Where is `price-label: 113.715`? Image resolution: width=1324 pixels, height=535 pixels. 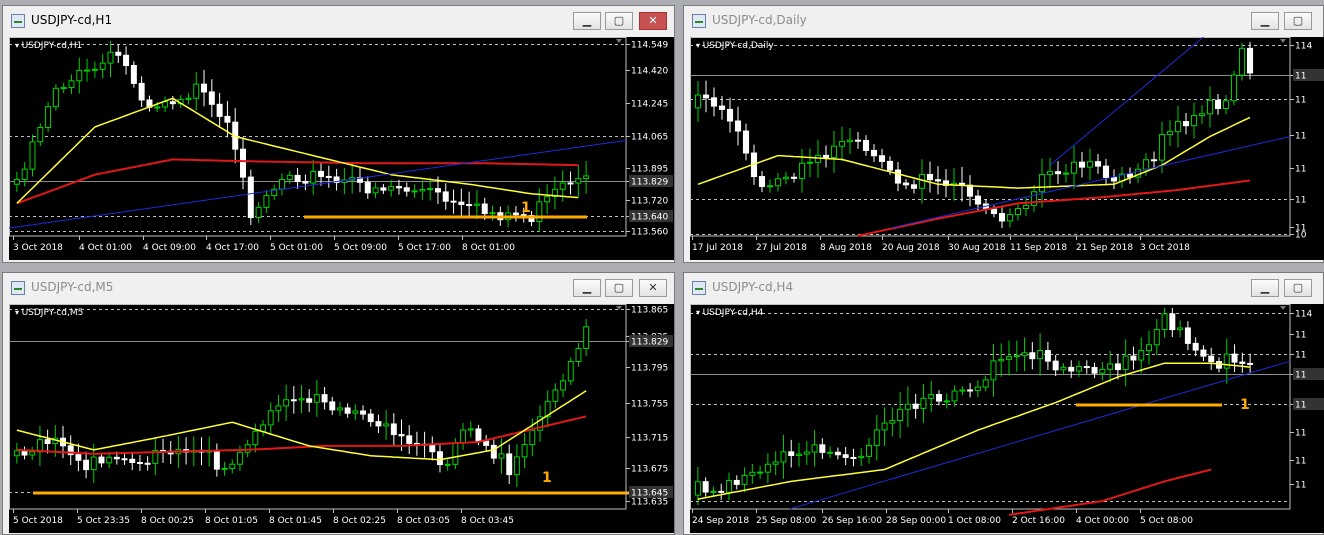
price-label: 113.715 is located at coordinates (649, 439).